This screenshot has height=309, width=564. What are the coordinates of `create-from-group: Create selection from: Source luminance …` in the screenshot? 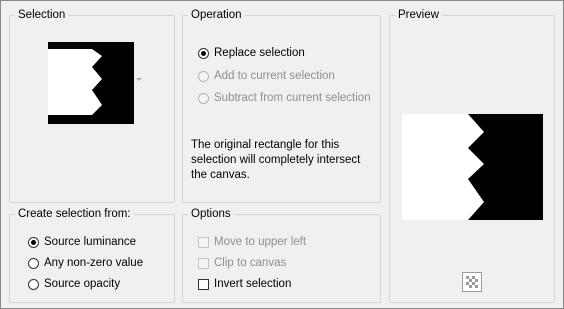 It's located at (92, 255).